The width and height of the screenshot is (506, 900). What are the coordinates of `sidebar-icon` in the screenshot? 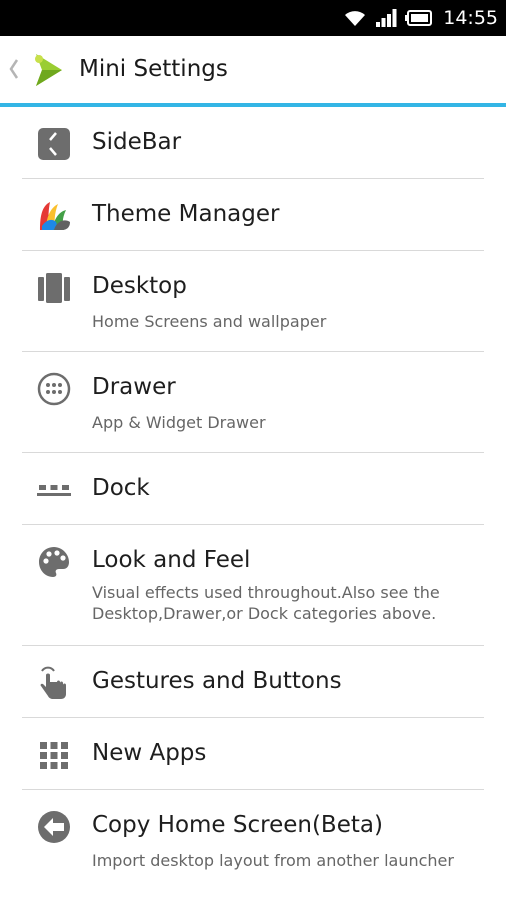 It's located at (54, 144).